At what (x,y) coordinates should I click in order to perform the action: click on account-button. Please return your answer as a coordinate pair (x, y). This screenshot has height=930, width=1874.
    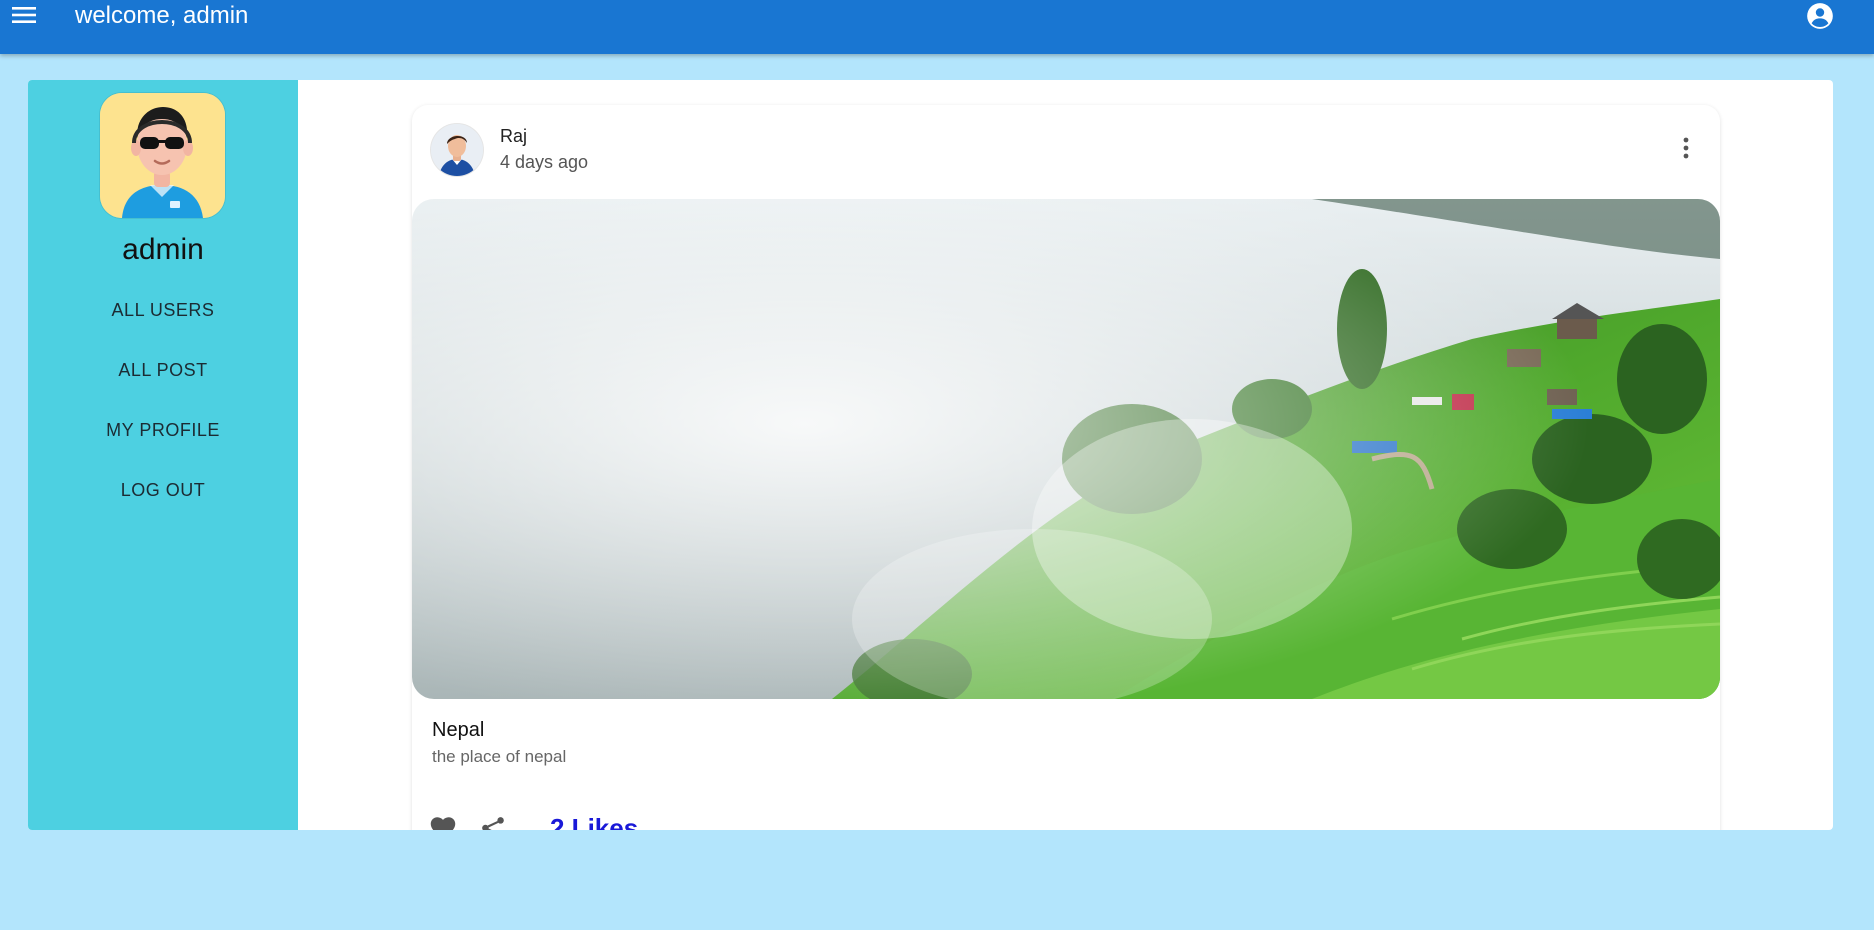
    Looking at the image, I should click on (1820, 16).